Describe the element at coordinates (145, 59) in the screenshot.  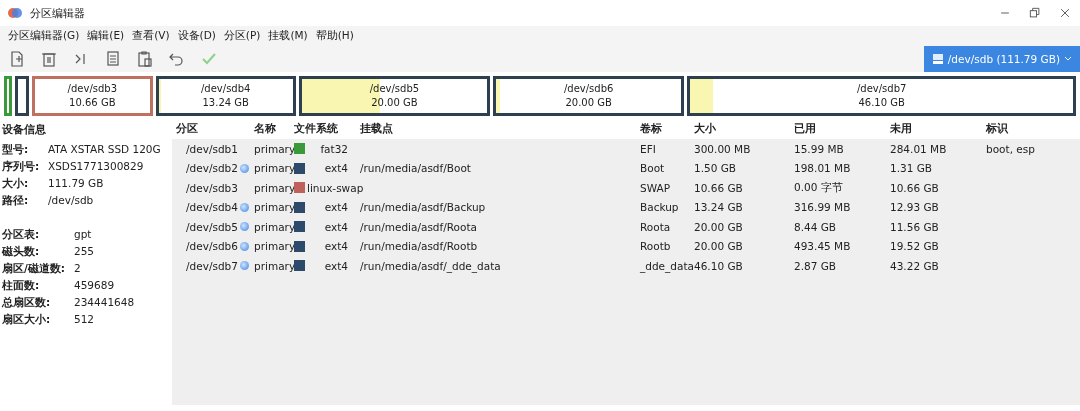
I see `paste-icon` at that location.